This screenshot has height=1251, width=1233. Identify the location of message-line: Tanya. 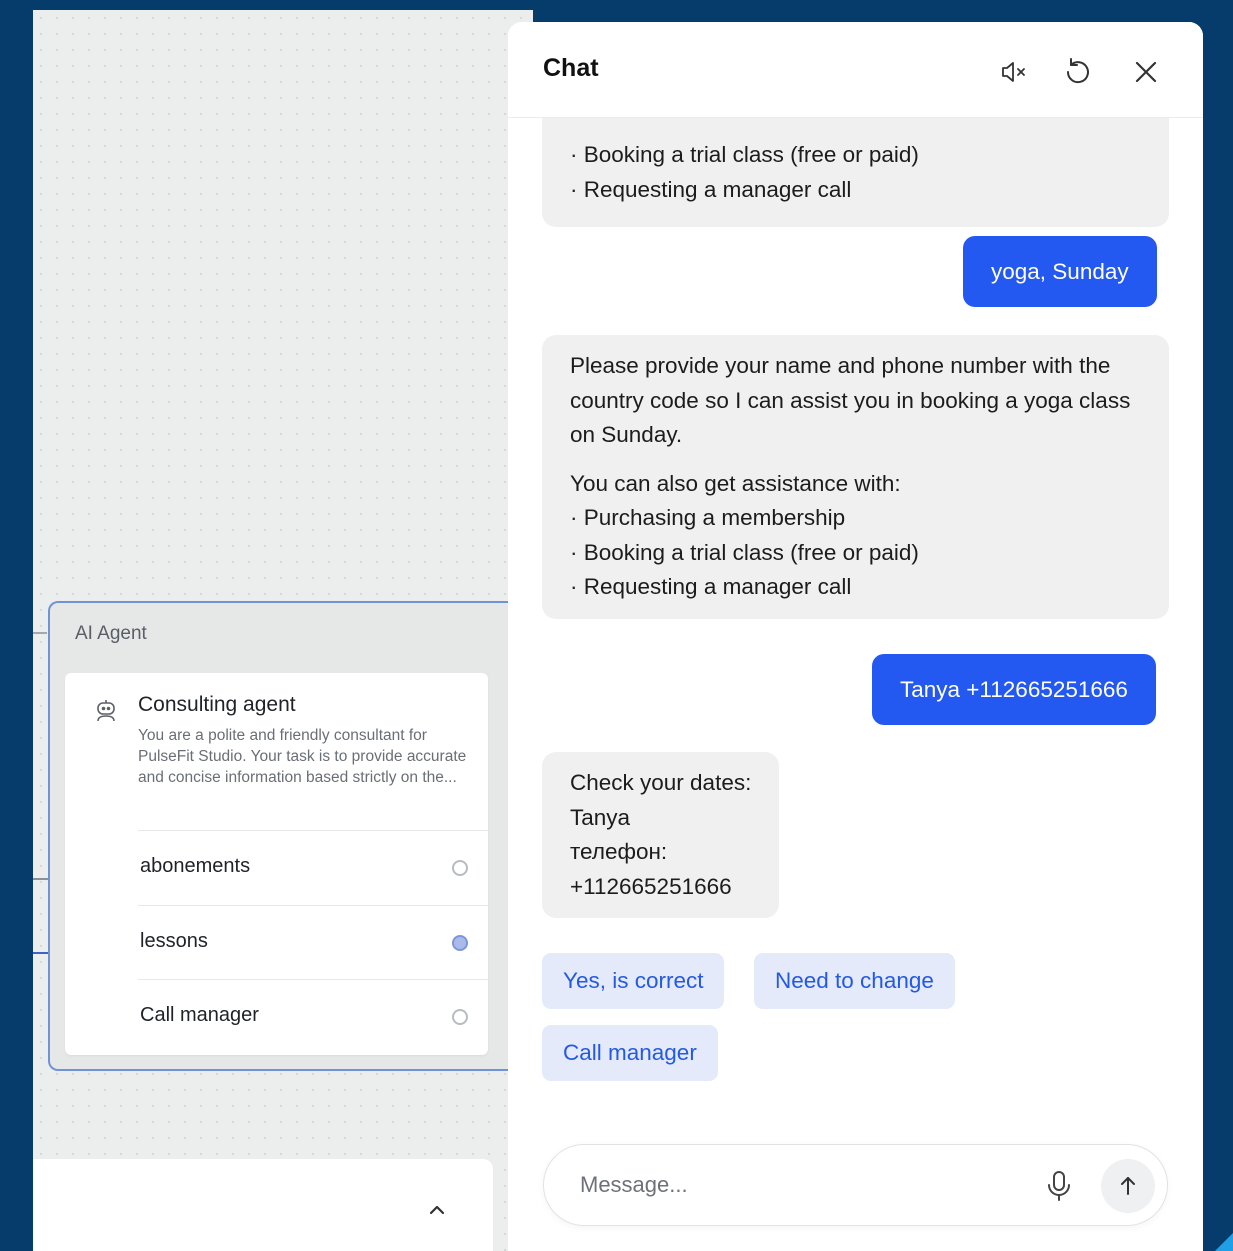
(600, 817).